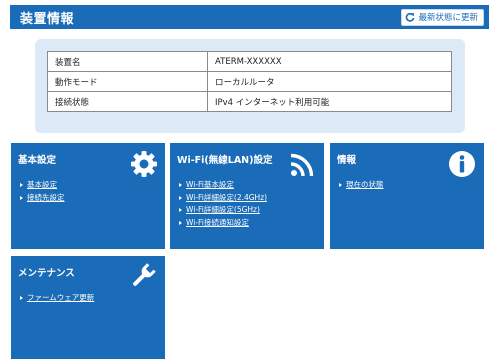 The image size is (500, 364). What do you see at coordinates (329, 61) in the screenshot?
I see `device-name-value: ATERM-XXXXXX` at bounding box center [329, 61].